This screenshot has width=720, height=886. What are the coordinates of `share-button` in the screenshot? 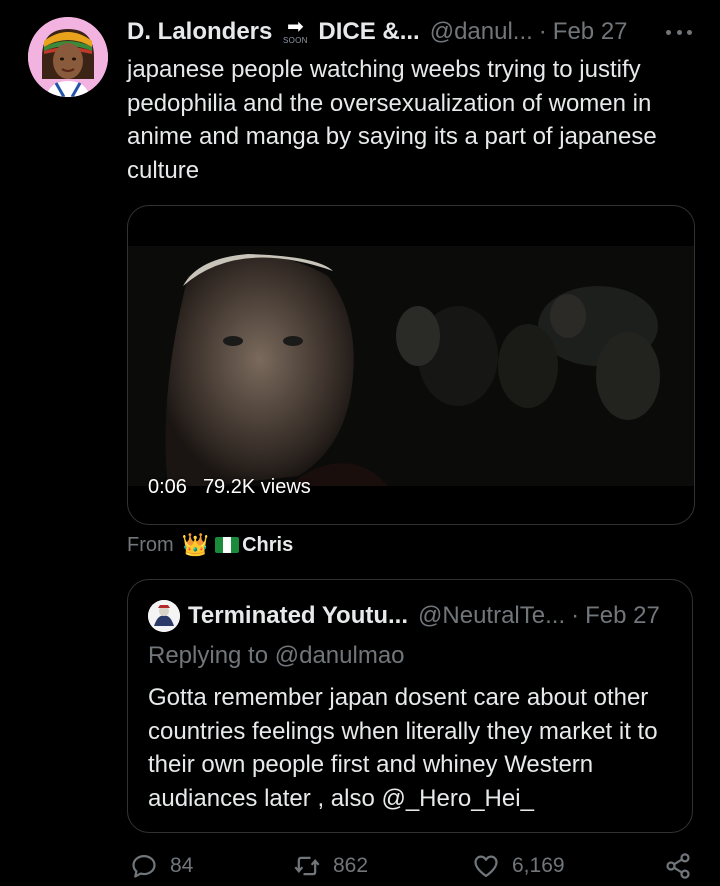 It's located at (678, 866).